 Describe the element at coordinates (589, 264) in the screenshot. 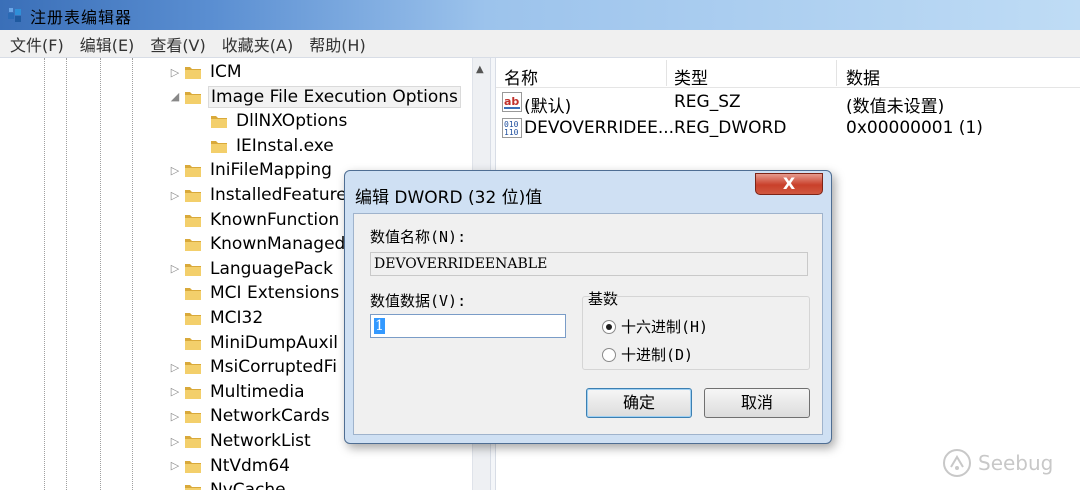

I see `value-name-field: DEVOVERRIDEENABLE` at that location.